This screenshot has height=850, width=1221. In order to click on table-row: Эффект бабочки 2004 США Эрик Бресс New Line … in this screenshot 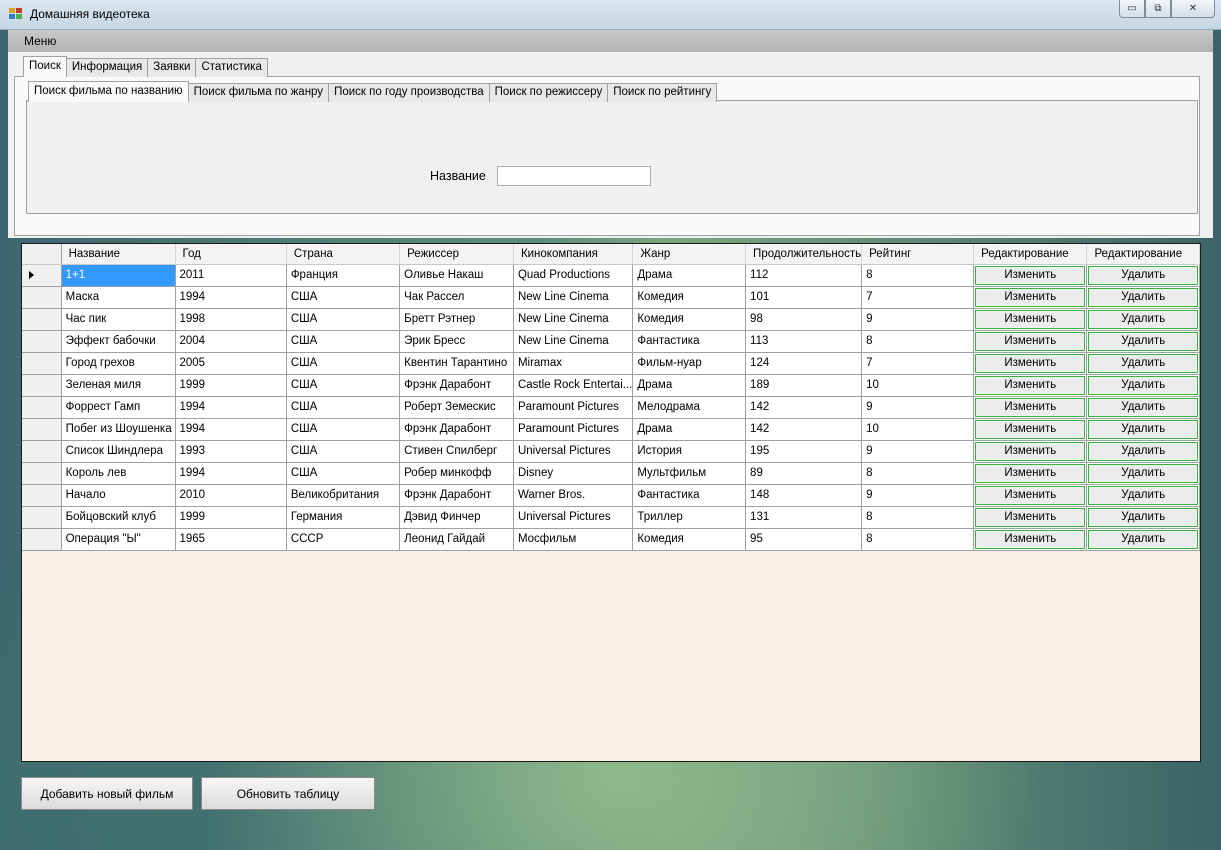, I will do `click(611, 341)`.